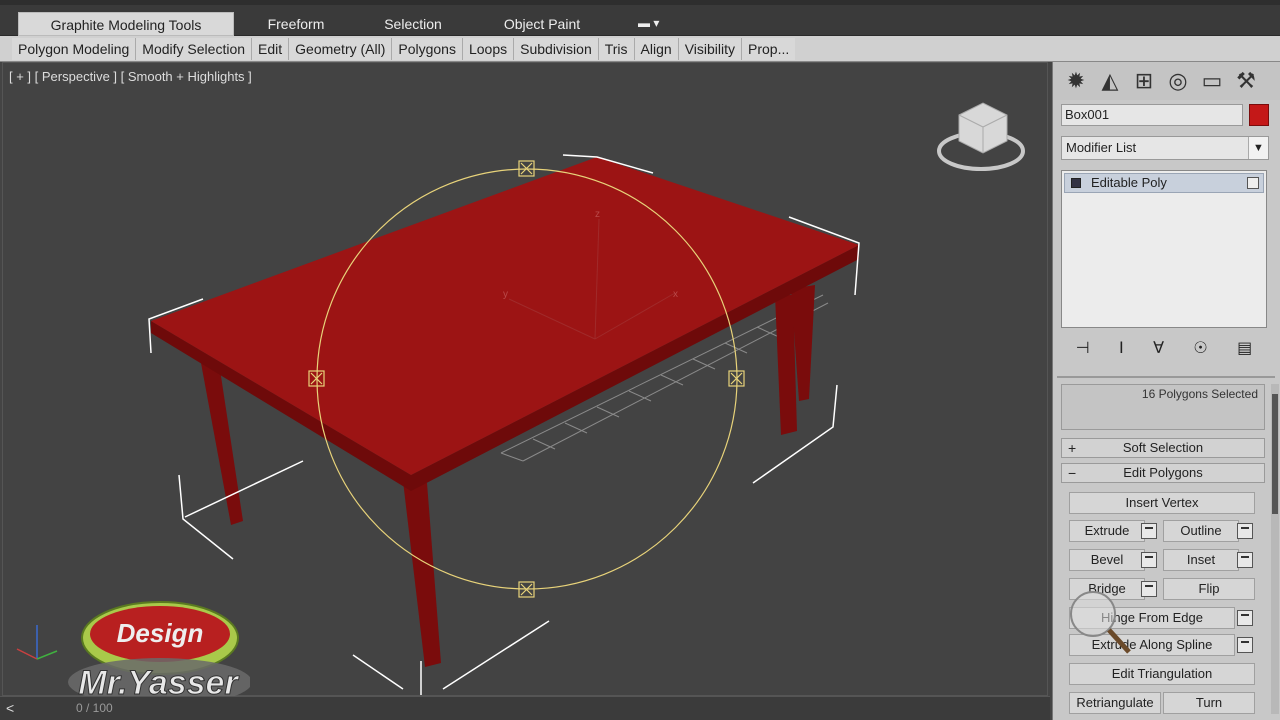  I want to click on axis-tripod-icon, so click(37, 642).